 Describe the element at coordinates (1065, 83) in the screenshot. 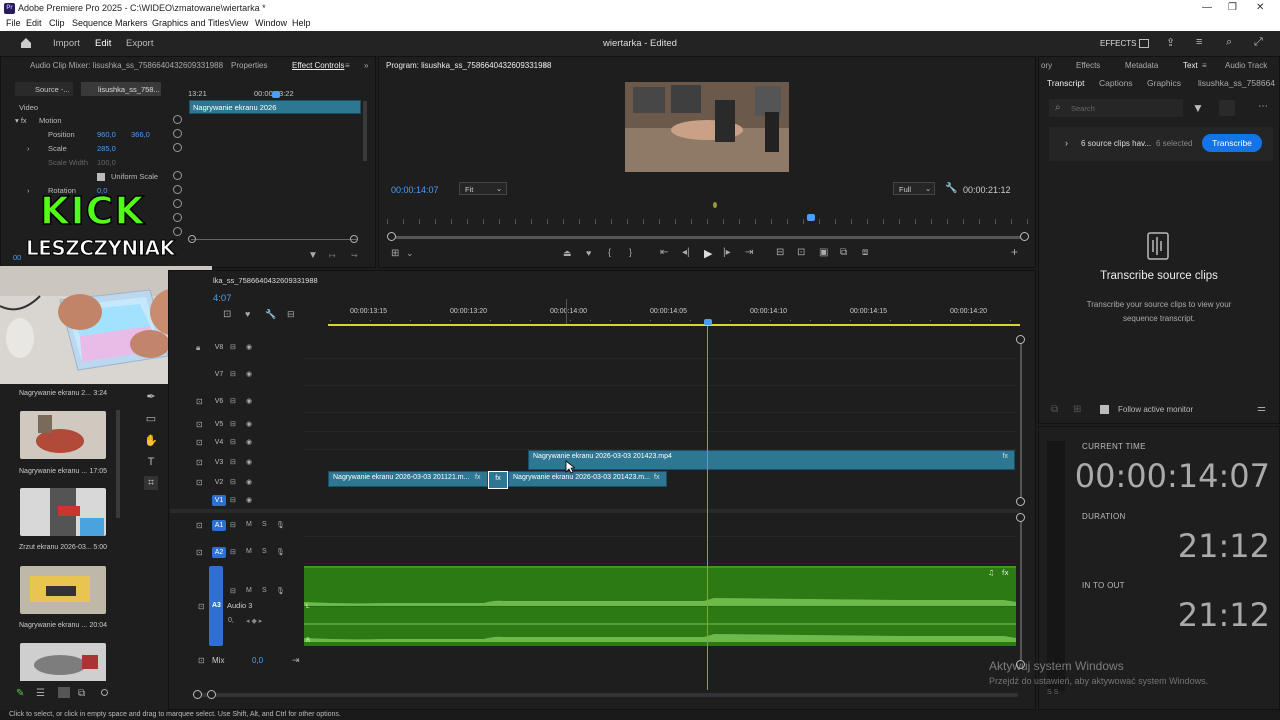

I see `tab-transcript: Transcript` at that location.